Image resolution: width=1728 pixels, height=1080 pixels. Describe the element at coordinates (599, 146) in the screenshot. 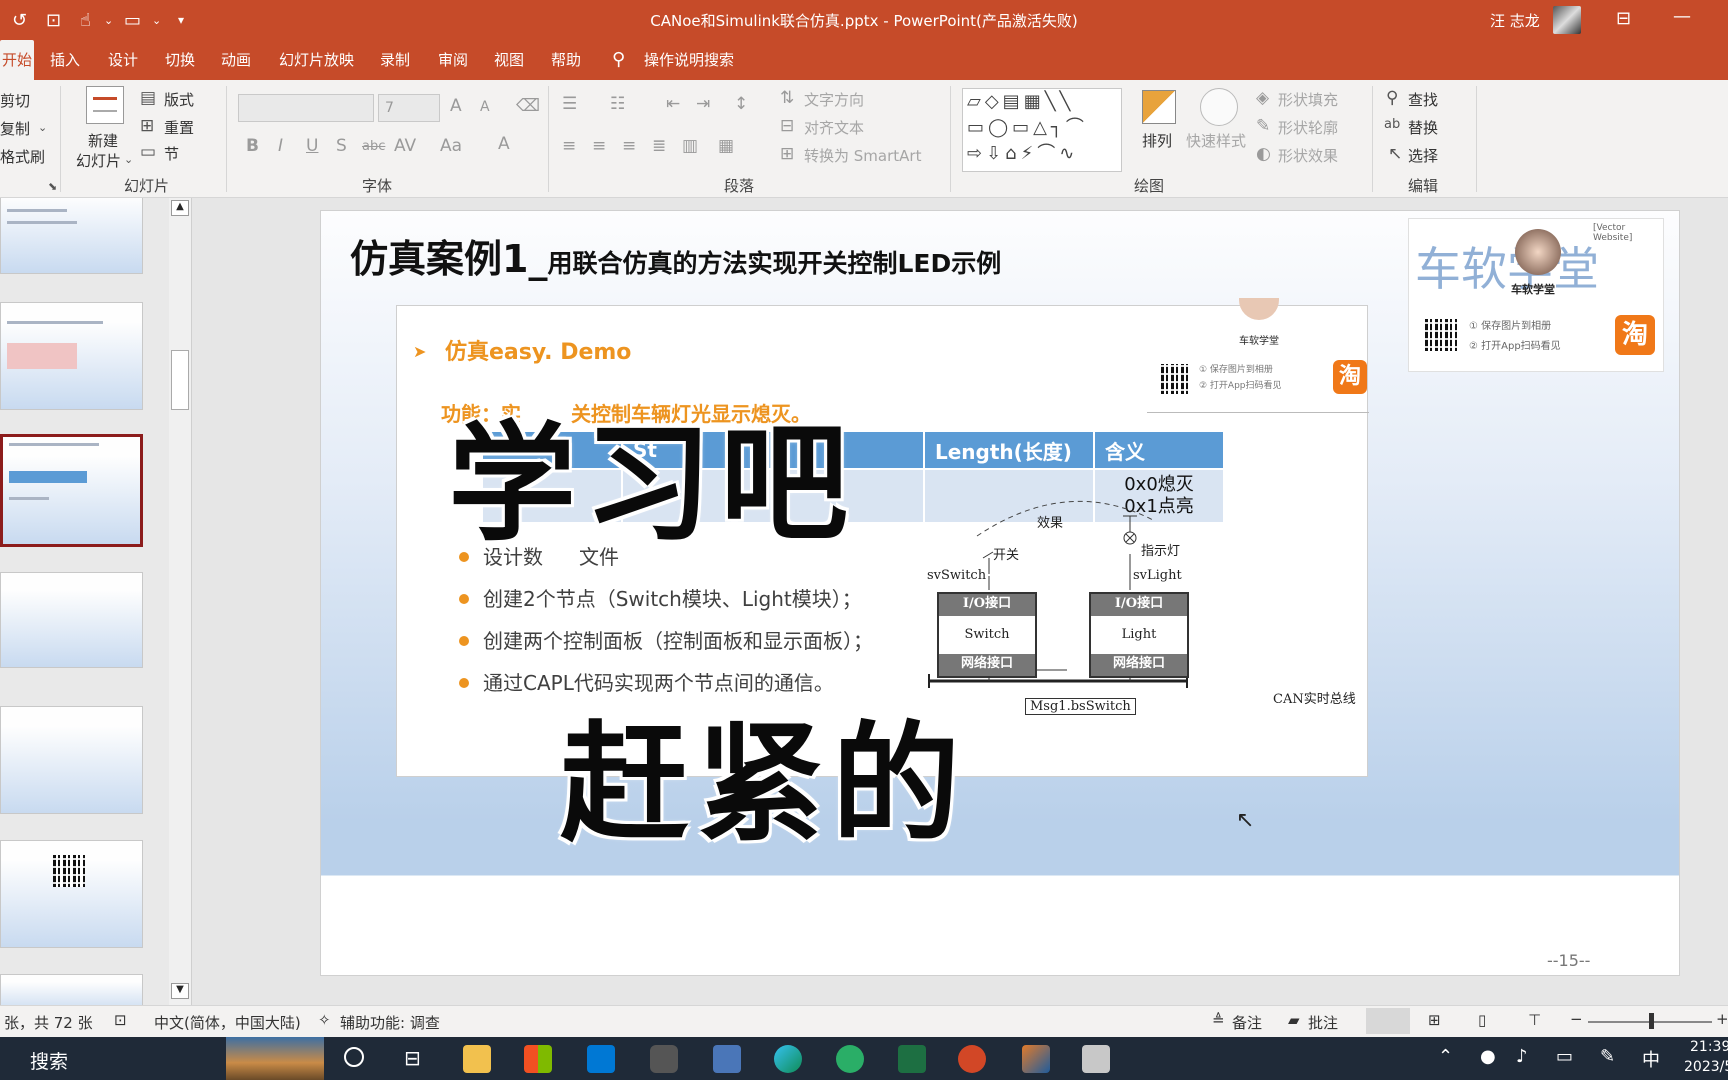

I see `align-center-icon: ≡` at that location.